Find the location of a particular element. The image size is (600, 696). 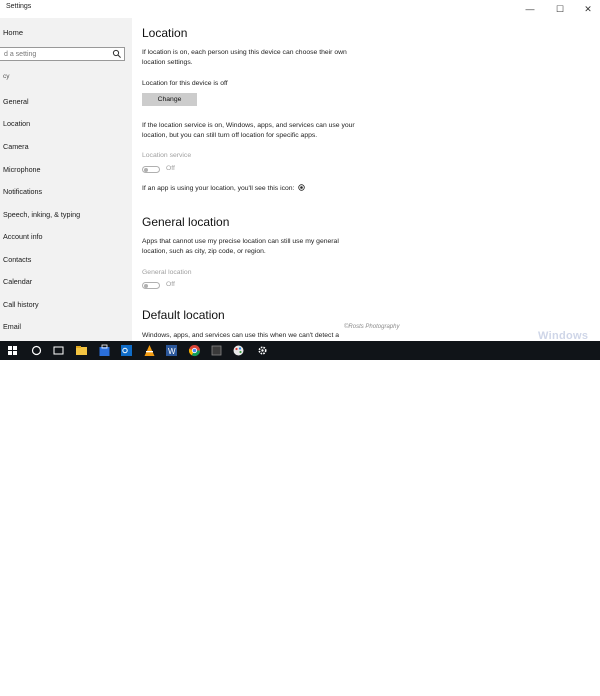

sidebar-item-label: Calendar is located at coordinates (17, 281).